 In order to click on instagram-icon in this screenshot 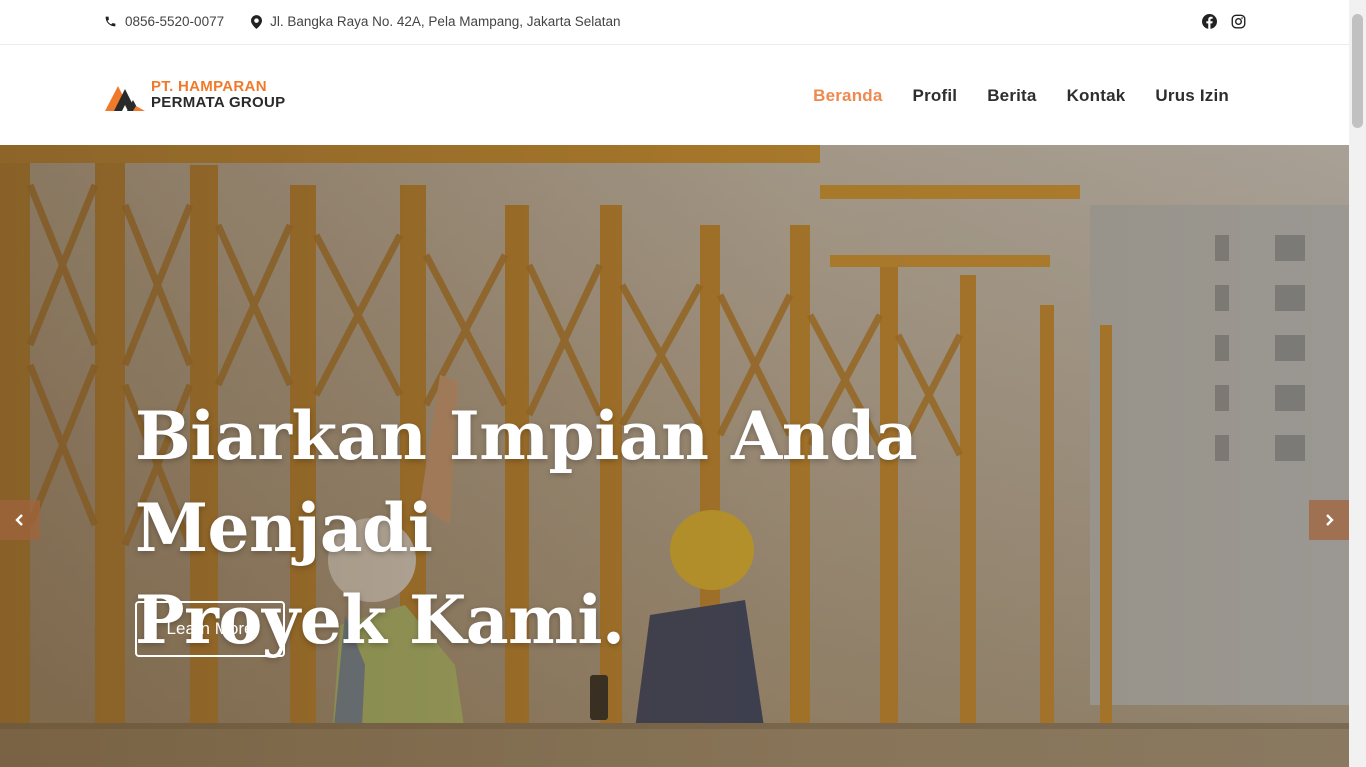, I will do `click(1238, 21)`.